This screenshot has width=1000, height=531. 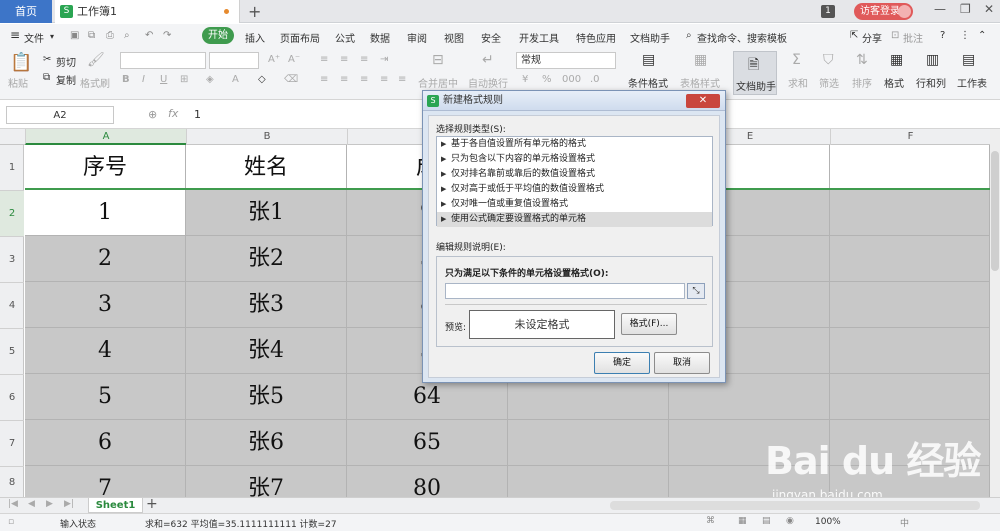 What do you see at coordinates (940, 9) in the screenshot?
I see `minimize-icon: —` at bounding box center [940, 9].